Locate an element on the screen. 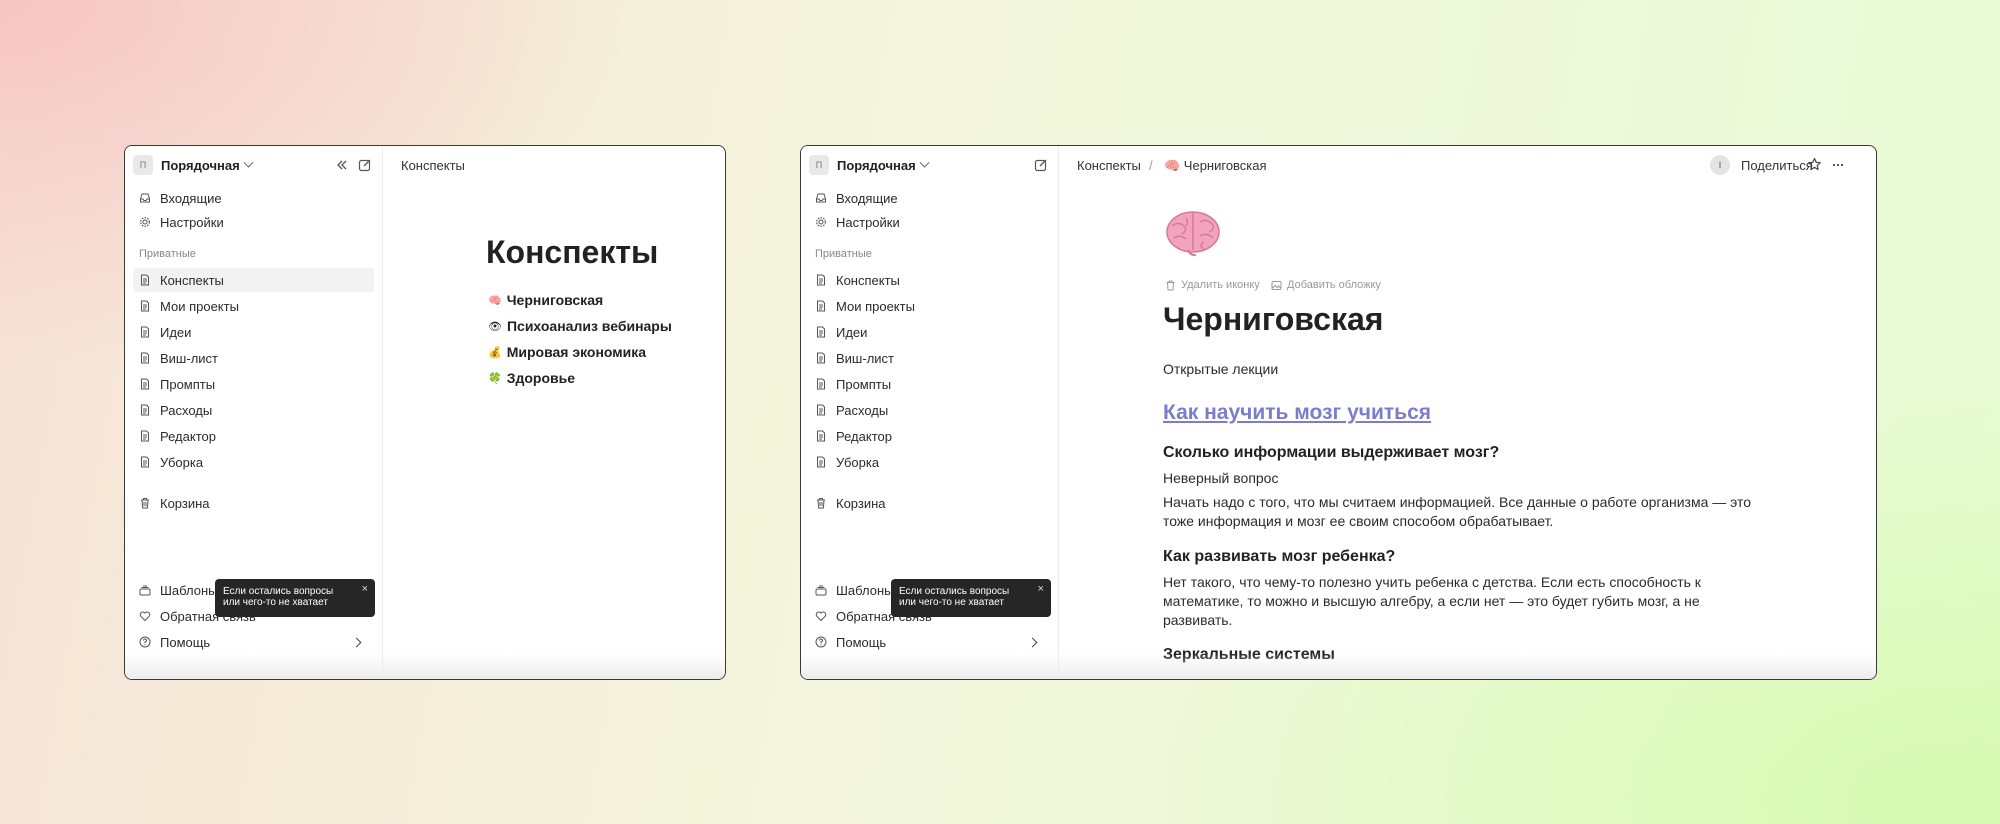 This screenshot has width=2000, height=824. heading-child-brain: Как развивать мозг ребенка? is located at coordinates (1279, 556).